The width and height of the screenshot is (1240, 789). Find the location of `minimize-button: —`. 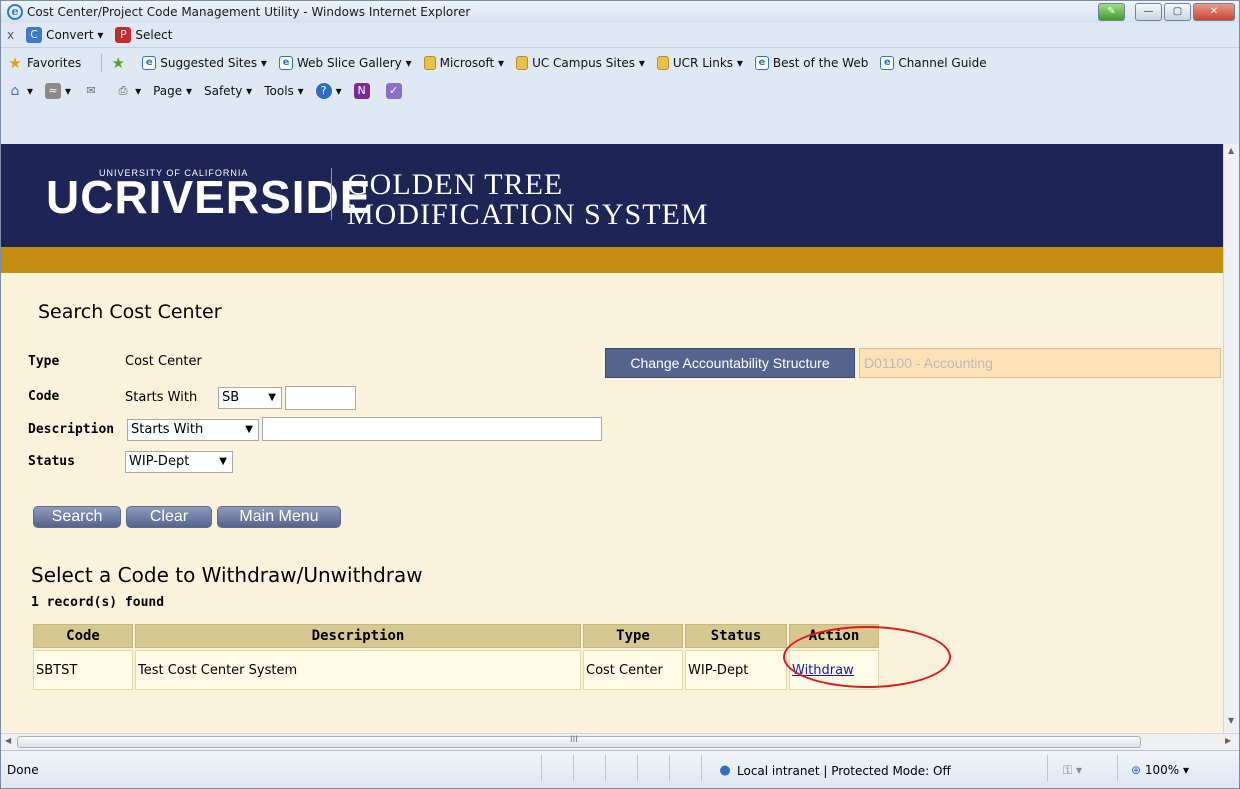

minimize-button: — is located at coordinates (1148, 12).